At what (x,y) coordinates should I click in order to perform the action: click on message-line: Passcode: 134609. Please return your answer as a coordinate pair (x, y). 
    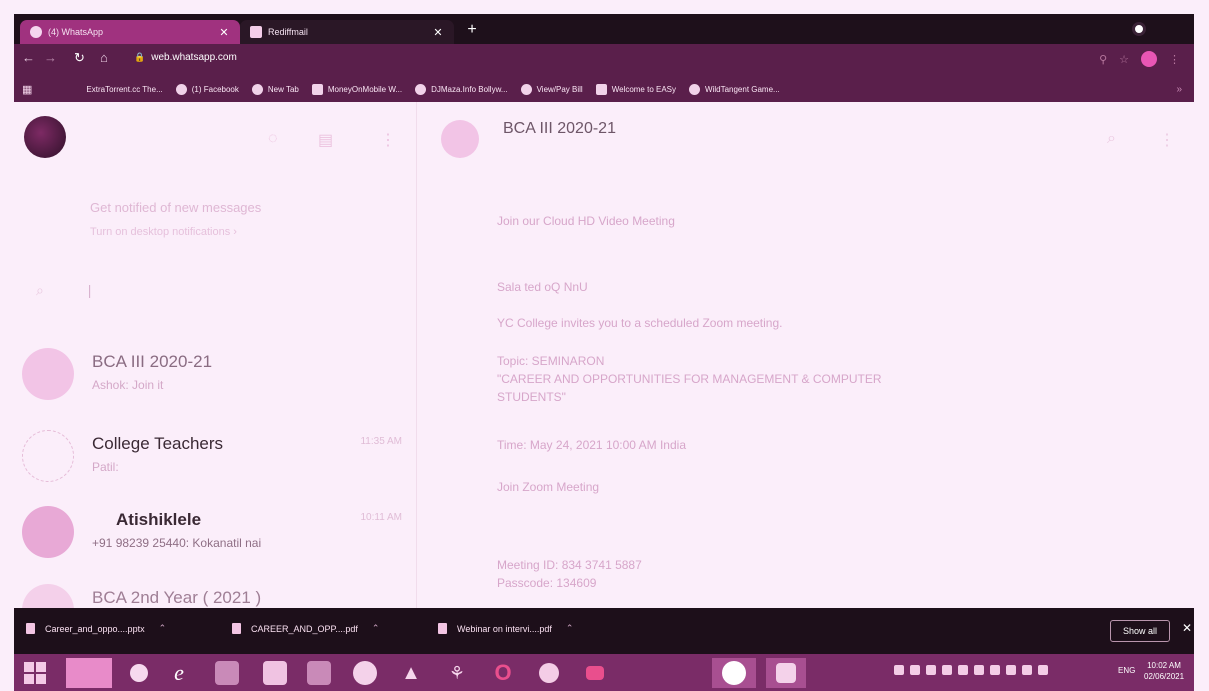
    Looking at the image, I should click on (547, 583).